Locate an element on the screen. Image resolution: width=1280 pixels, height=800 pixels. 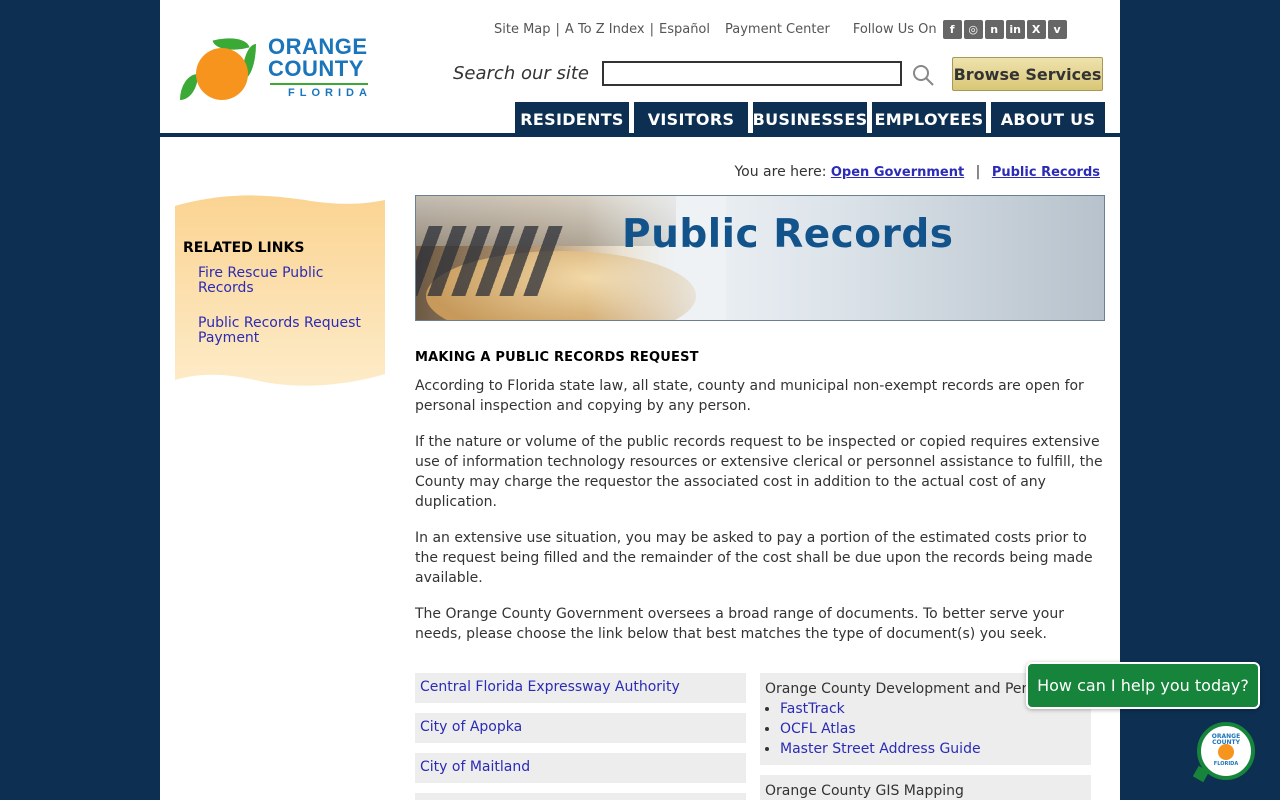
list-item: City of Maitland is located at coordinates (580, 768).